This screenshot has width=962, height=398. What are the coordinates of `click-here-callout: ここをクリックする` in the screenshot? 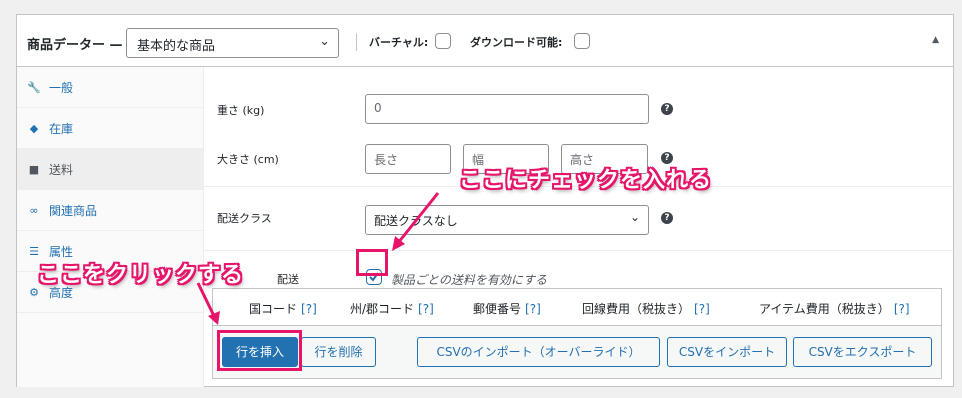 It's located at (141, 275).